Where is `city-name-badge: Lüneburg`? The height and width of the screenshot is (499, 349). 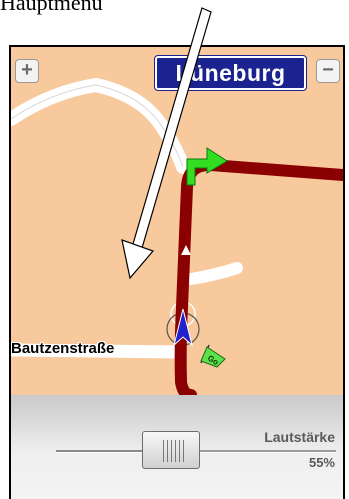
city-name-badge: Lüneburg is located at coordinates (230, 73).